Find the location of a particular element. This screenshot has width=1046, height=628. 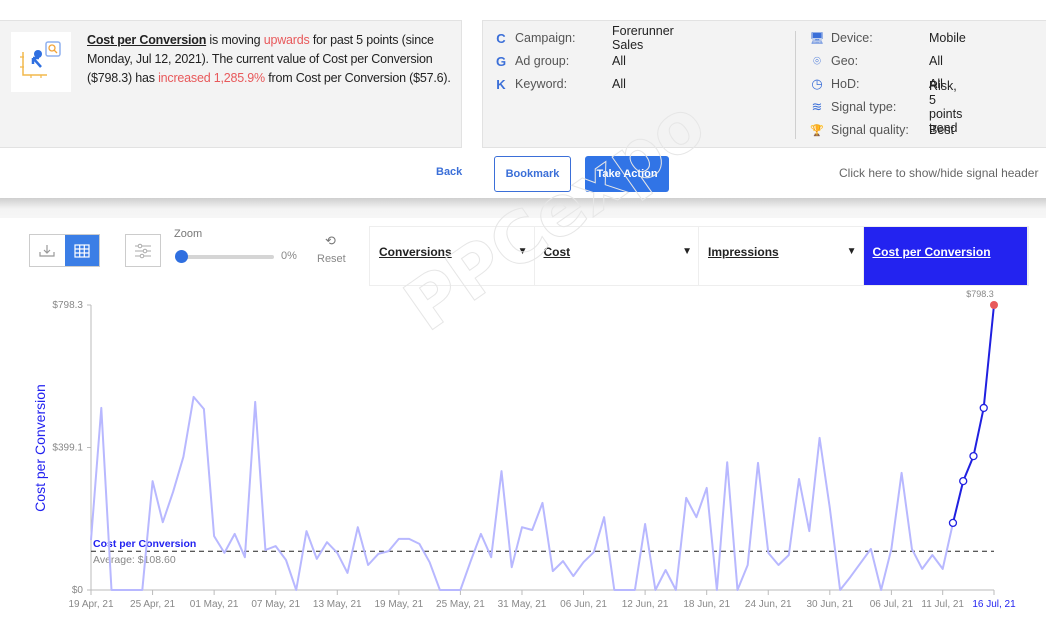

bookmark-button: Bookmark is located at coordinates (532, 174).